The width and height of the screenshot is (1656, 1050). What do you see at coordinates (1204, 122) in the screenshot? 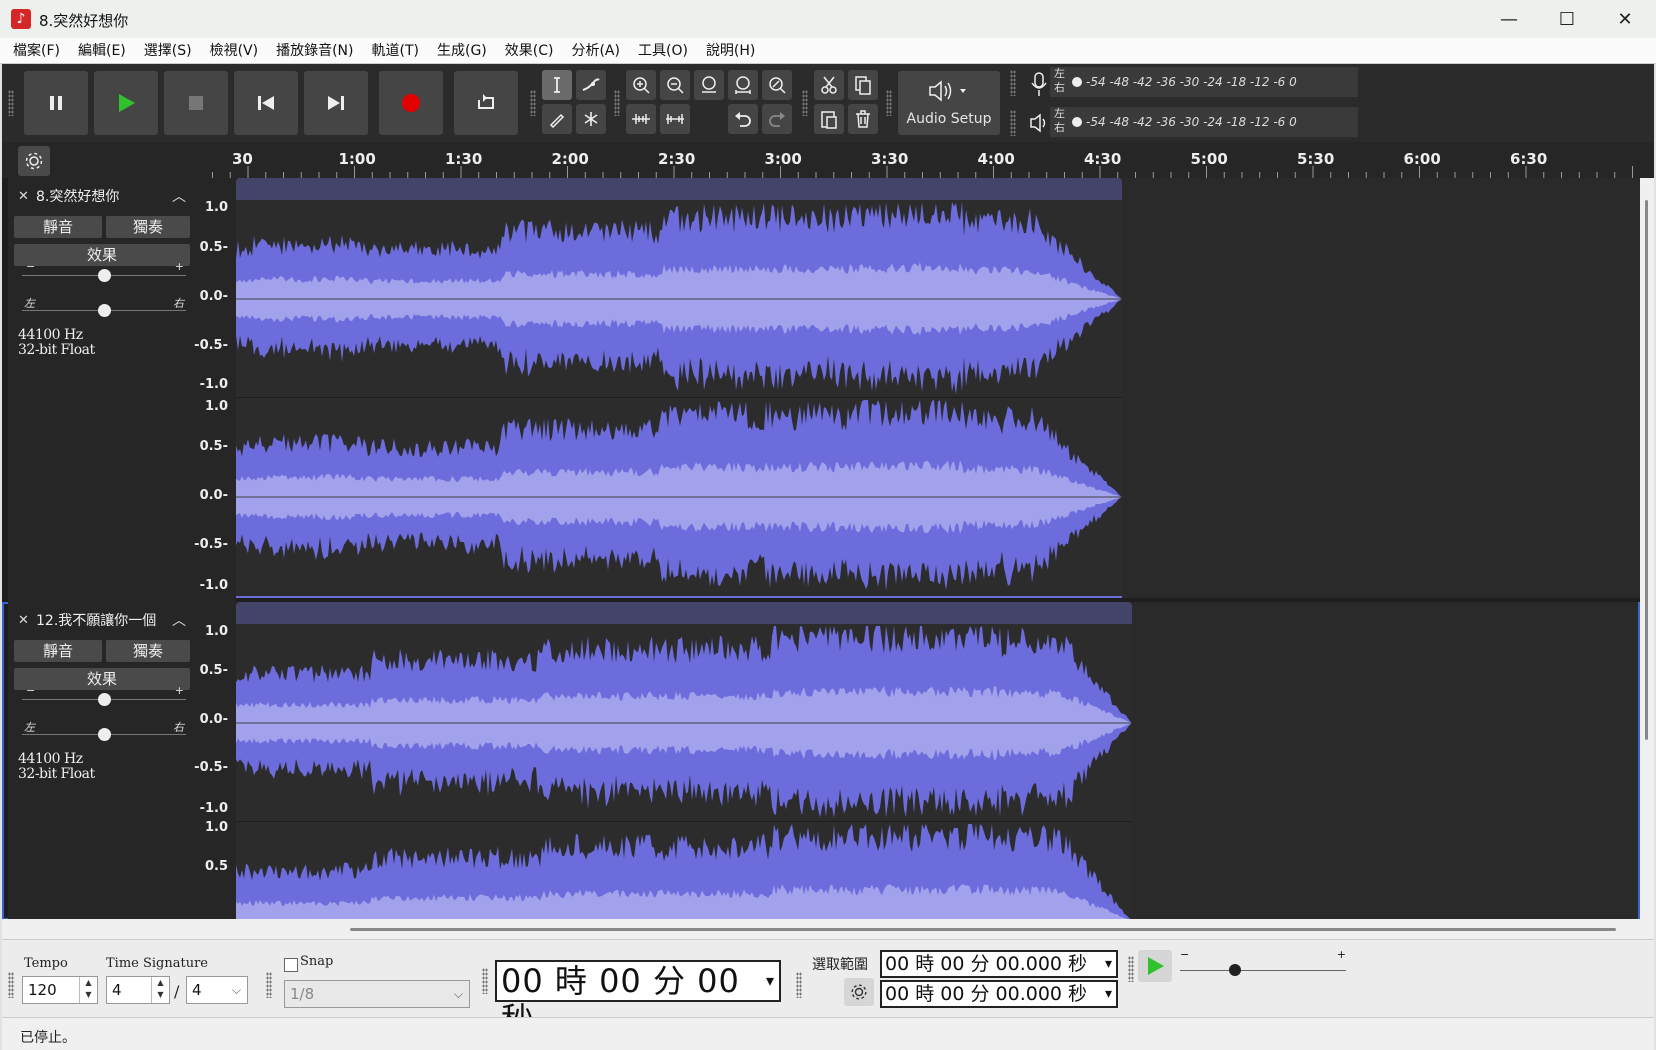
I see `playback-meter: 左右 -54 -48 -42 -36 -30 -24 -18 -12 -6 0` at bounding box center [1204, 122].